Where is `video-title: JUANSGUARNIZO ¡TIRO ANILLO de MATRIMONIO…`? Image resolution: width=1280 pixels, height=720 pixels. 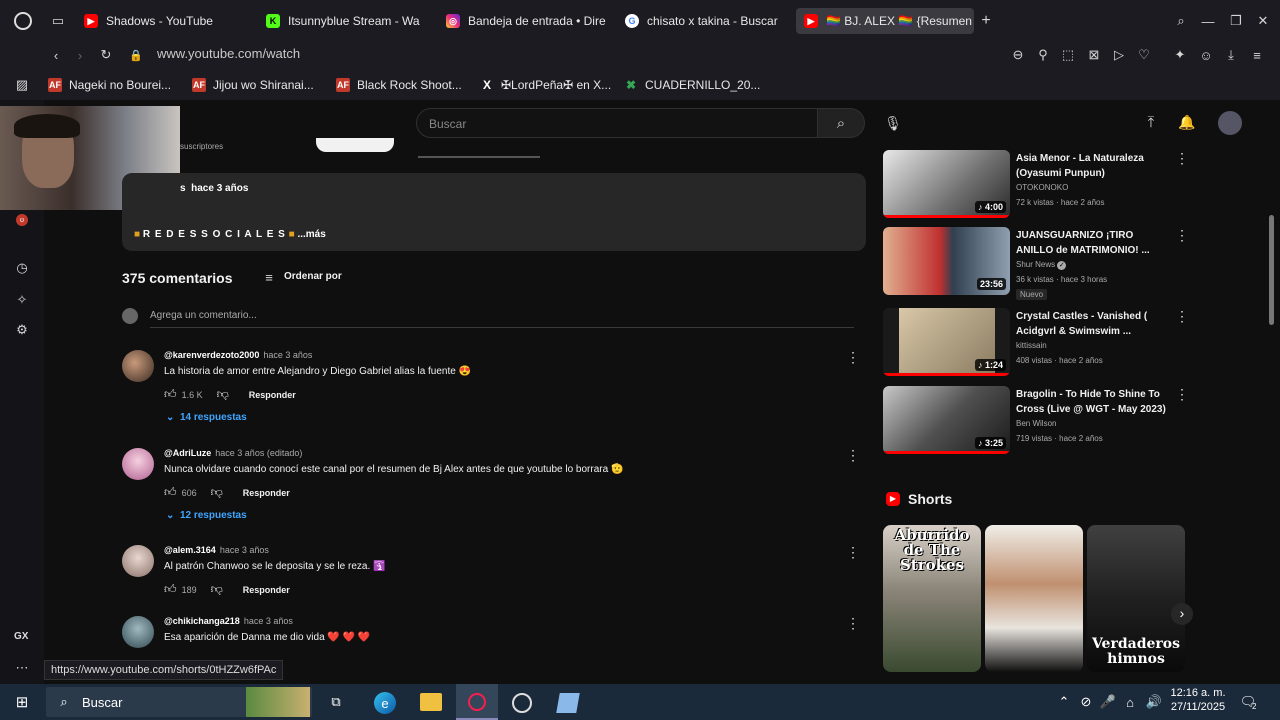 video-title: JUANSGUARNIZO ¡TIRO ANILLO de MATRIMONIO… is located at coordinates (1091, 243).